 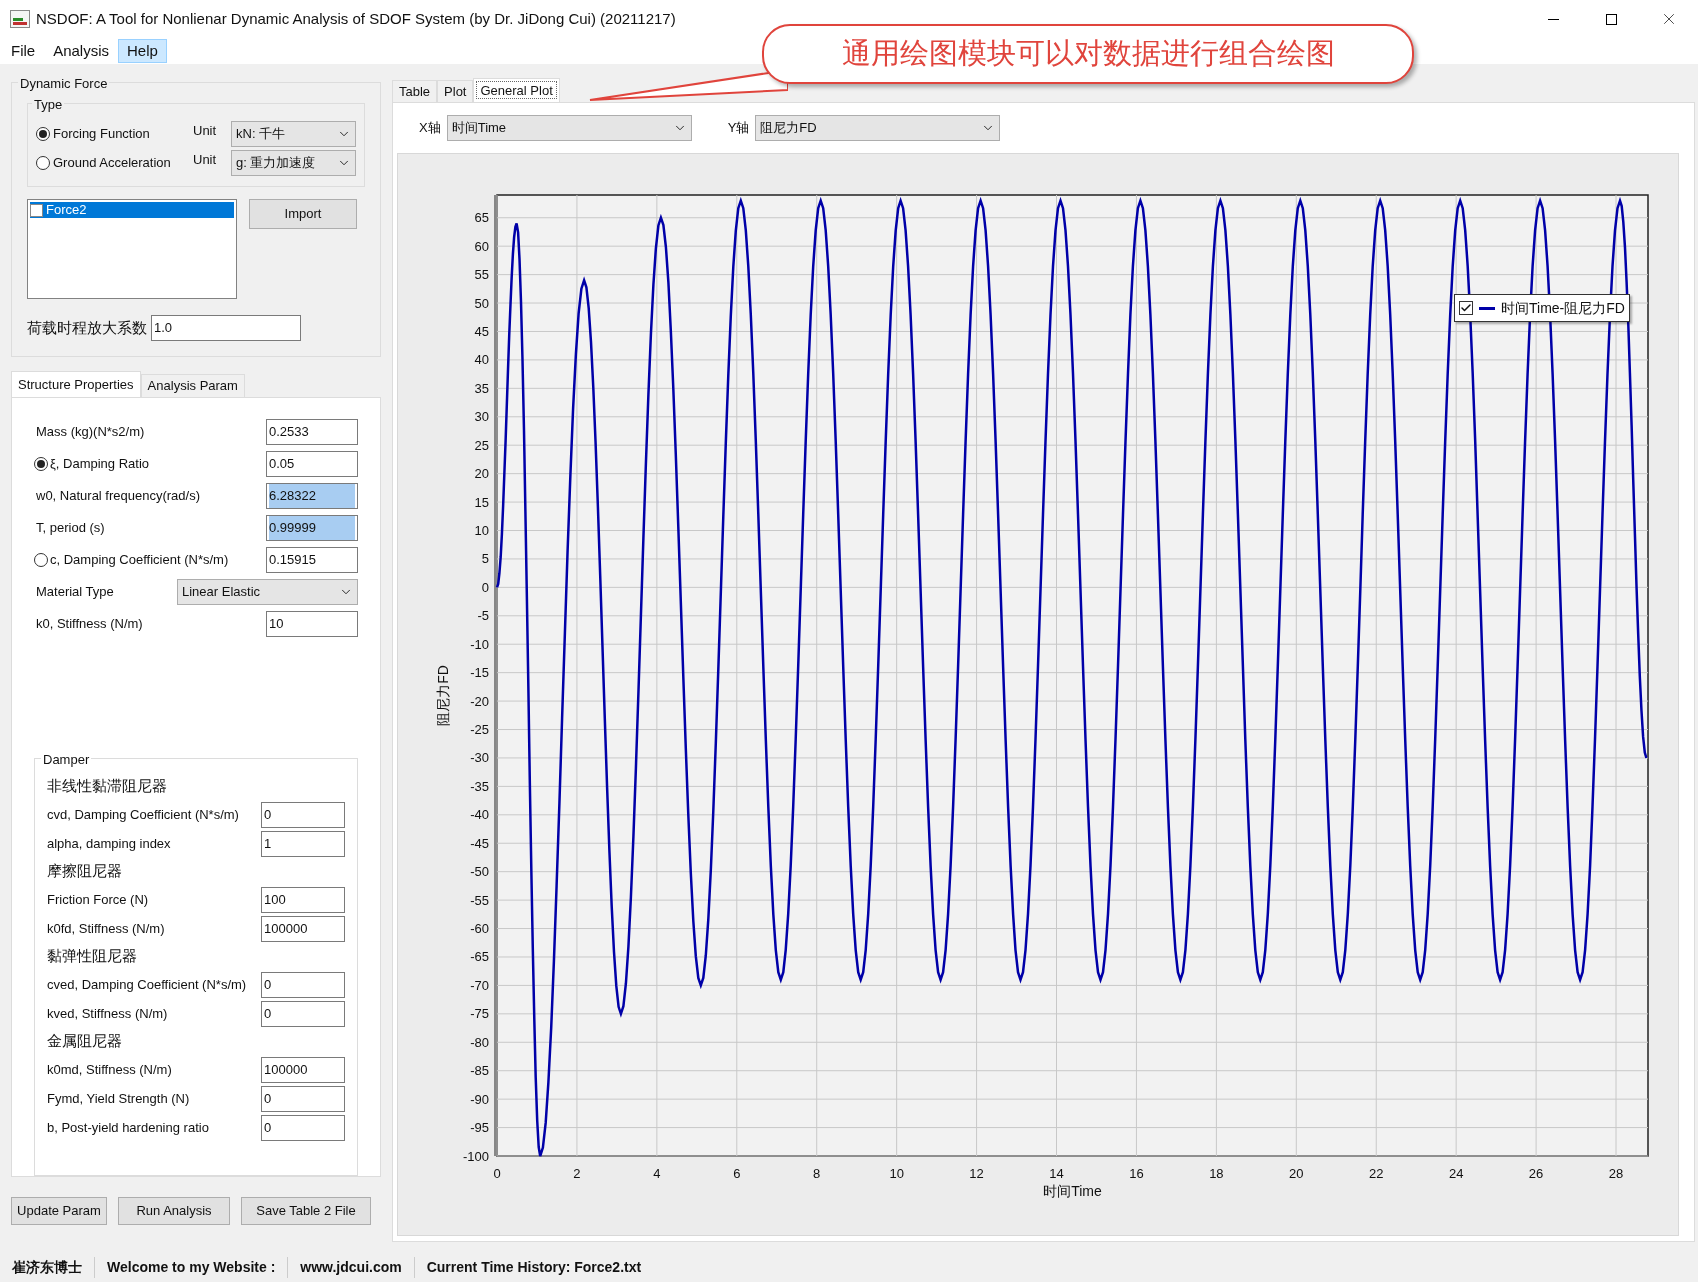 What do you see at coordinates (351, 1267) in the screenshot?
I see `status-text: www.jdcui.com` at bounding box center [351, 1267].